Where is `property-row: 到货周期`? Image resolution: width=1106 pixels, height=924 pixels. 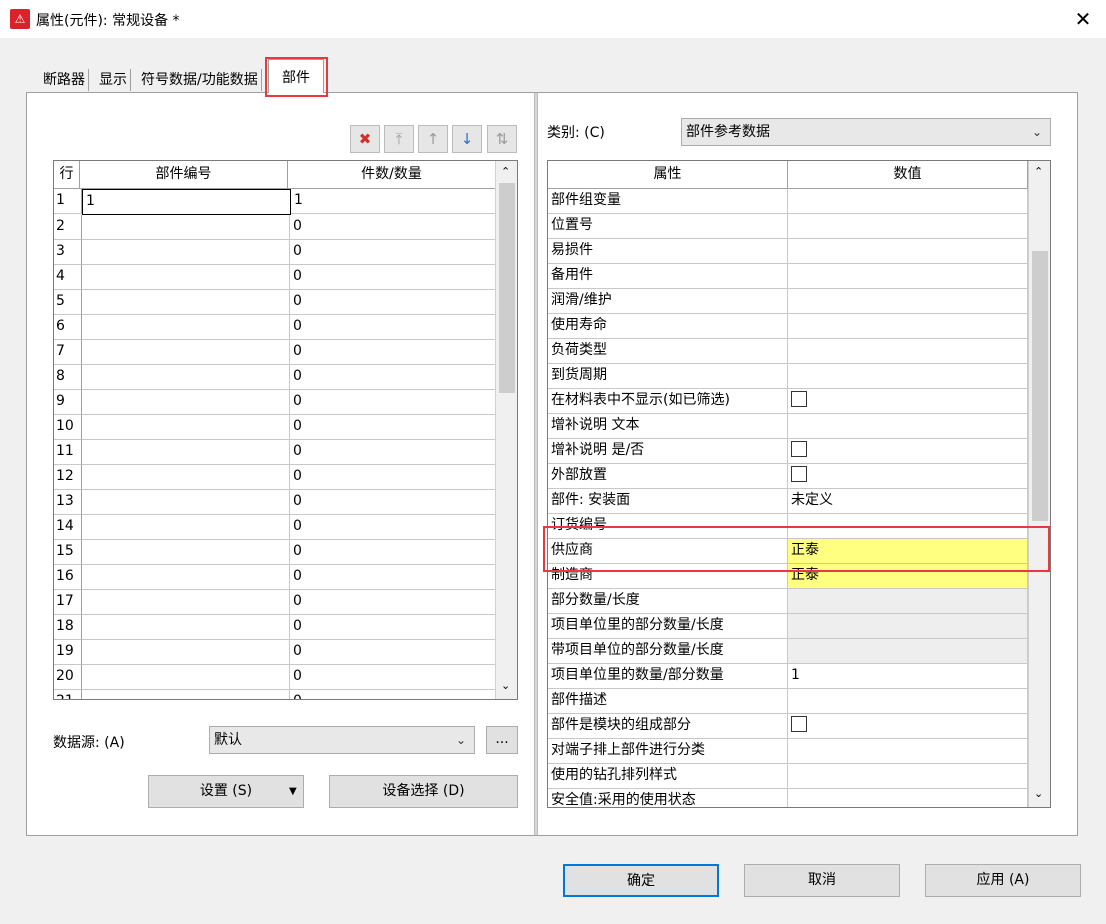 property-row: 到货周期 is located at coordinates (799, 376).